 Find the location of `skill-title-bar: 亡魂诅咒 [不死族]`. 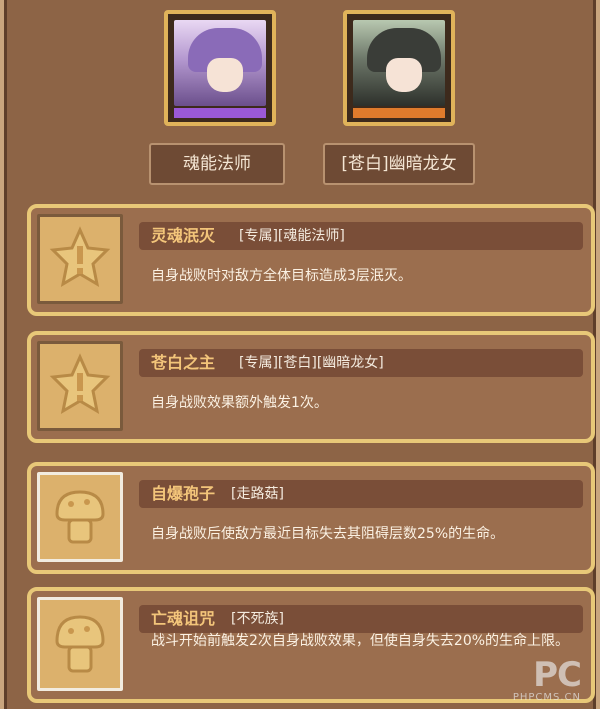

skill-title-bar: 亡魂诅咒 [不死族] is located at coordinates (361, 619).